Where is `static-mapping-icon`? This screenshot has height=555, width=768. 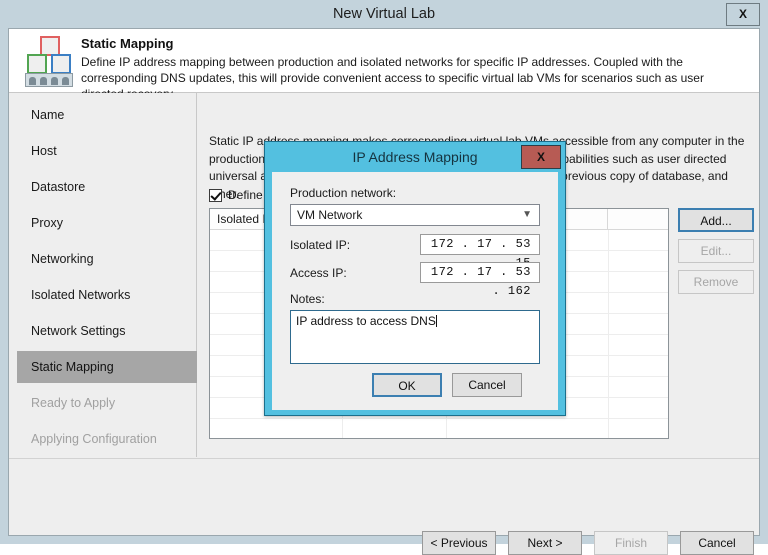
static-mapping-icon is located at coordinates (50, 61).